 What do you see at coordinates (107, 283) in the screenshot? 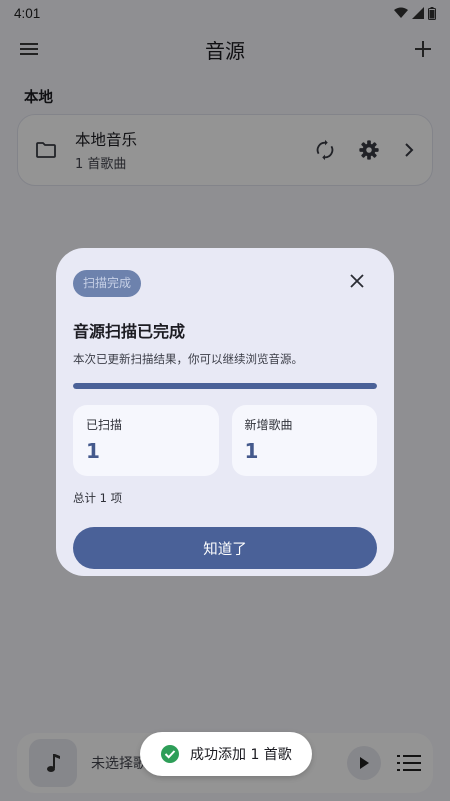
I see `status-chip: 扫描完成` at bounding box center [107, 283].